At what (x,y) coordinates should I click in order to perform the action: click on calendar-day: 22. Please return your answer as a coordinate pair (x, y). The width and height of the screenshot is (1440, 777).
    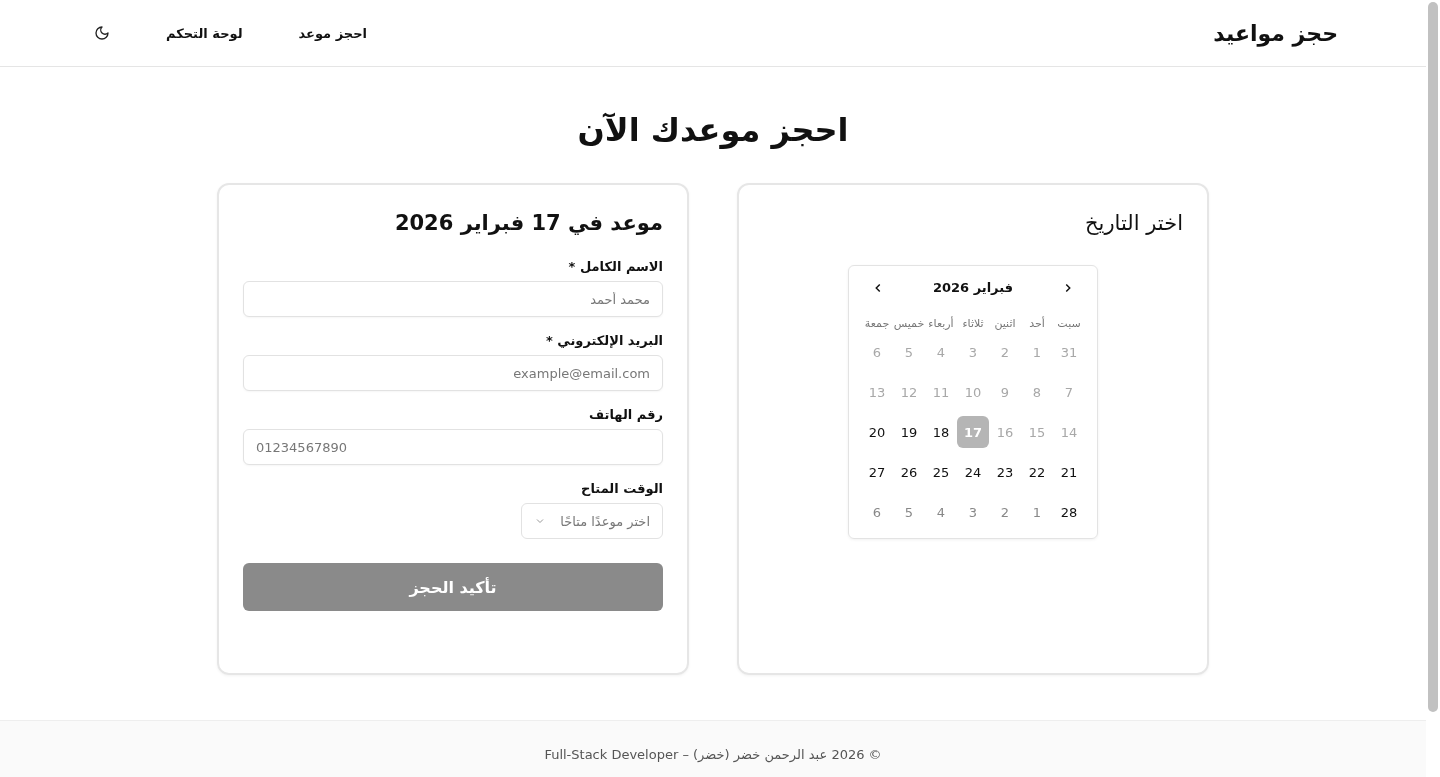
    Looking at the image, I should click on (1037, 472).